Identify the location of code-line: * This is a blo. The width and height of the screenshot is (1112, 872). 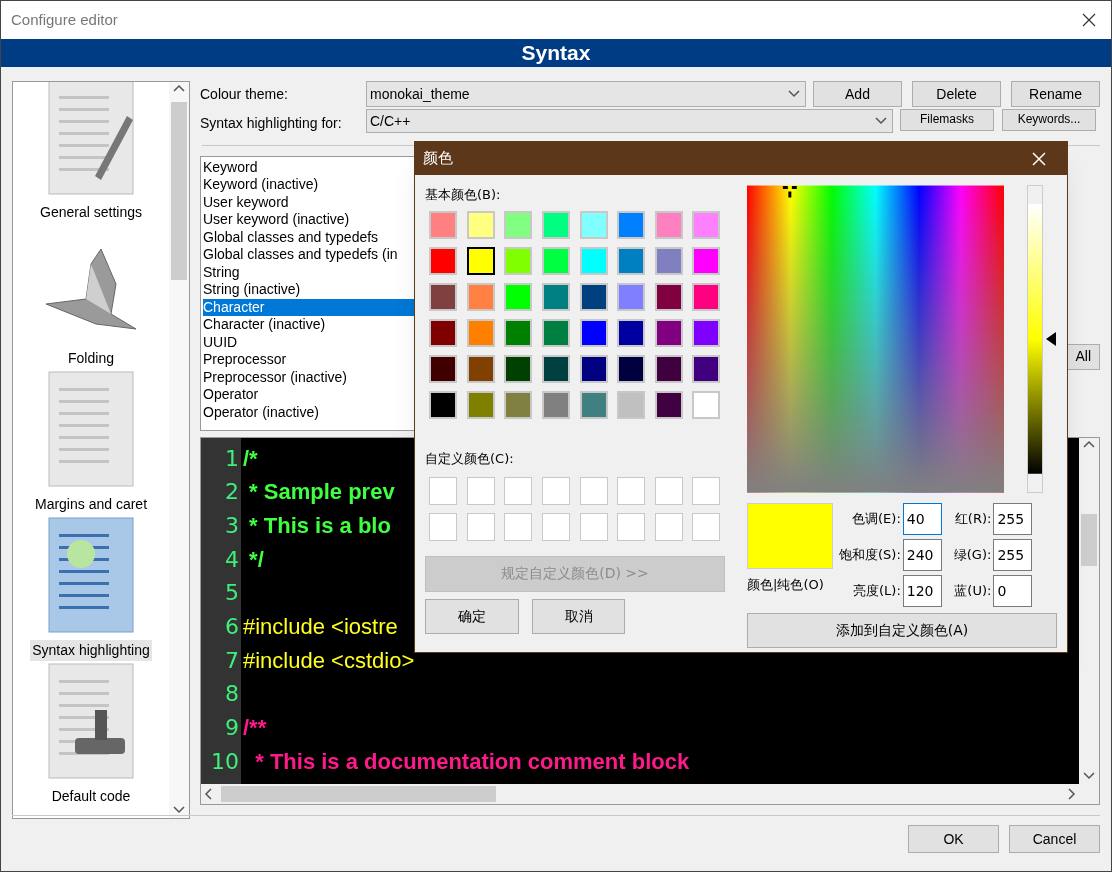
(319, 526).